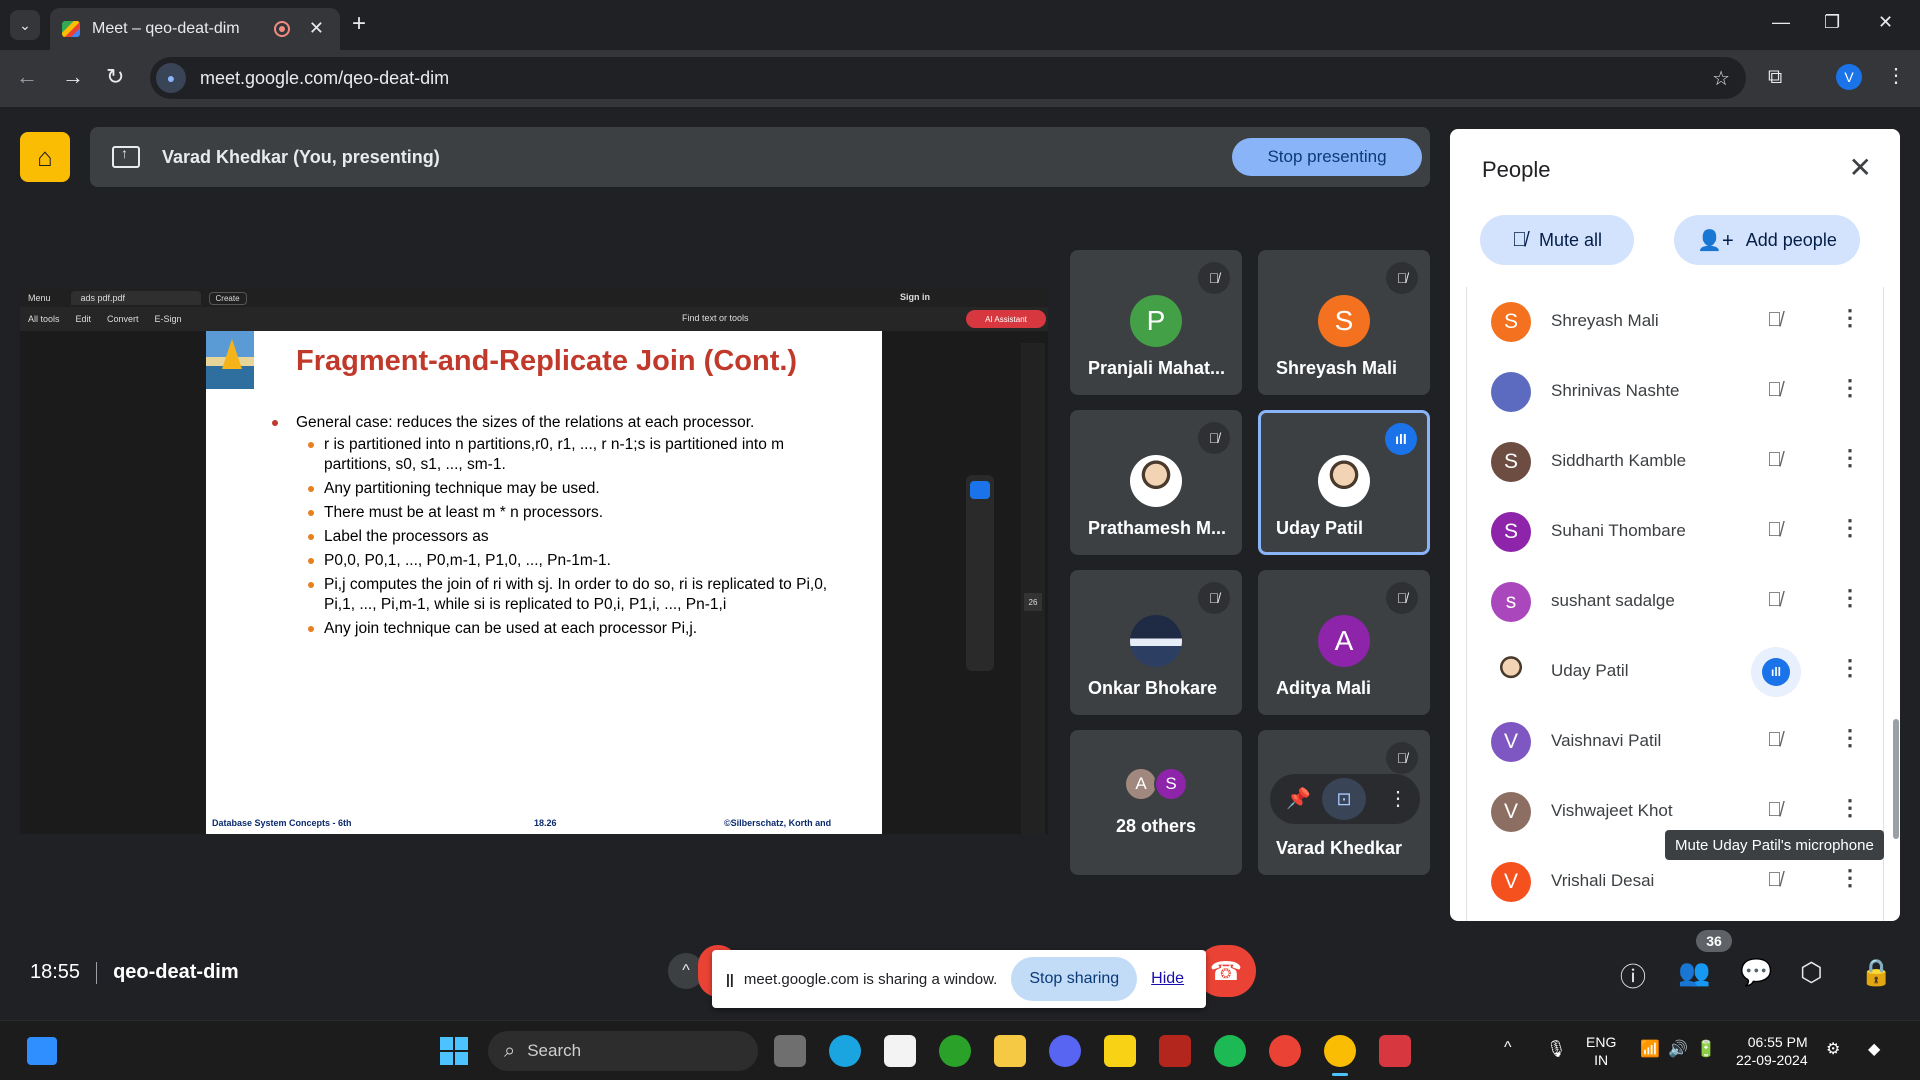 This screenshot has width=1920, height=1080. What do you see at coordinates (1896, 75) in the screenshot?
I see `browser-menu-icon: ⋮` at bounding box center [1896, 75].